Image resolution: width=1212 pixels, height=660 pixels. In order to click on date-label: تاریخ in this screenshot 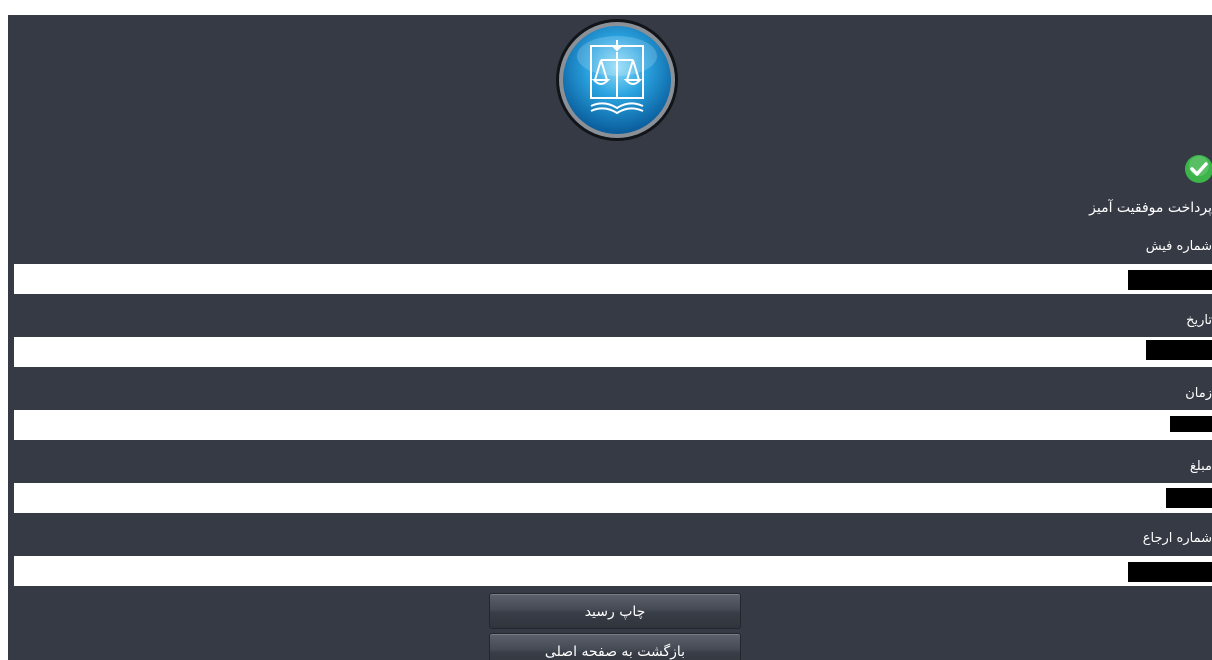, I will do `click(1199, 320)`.